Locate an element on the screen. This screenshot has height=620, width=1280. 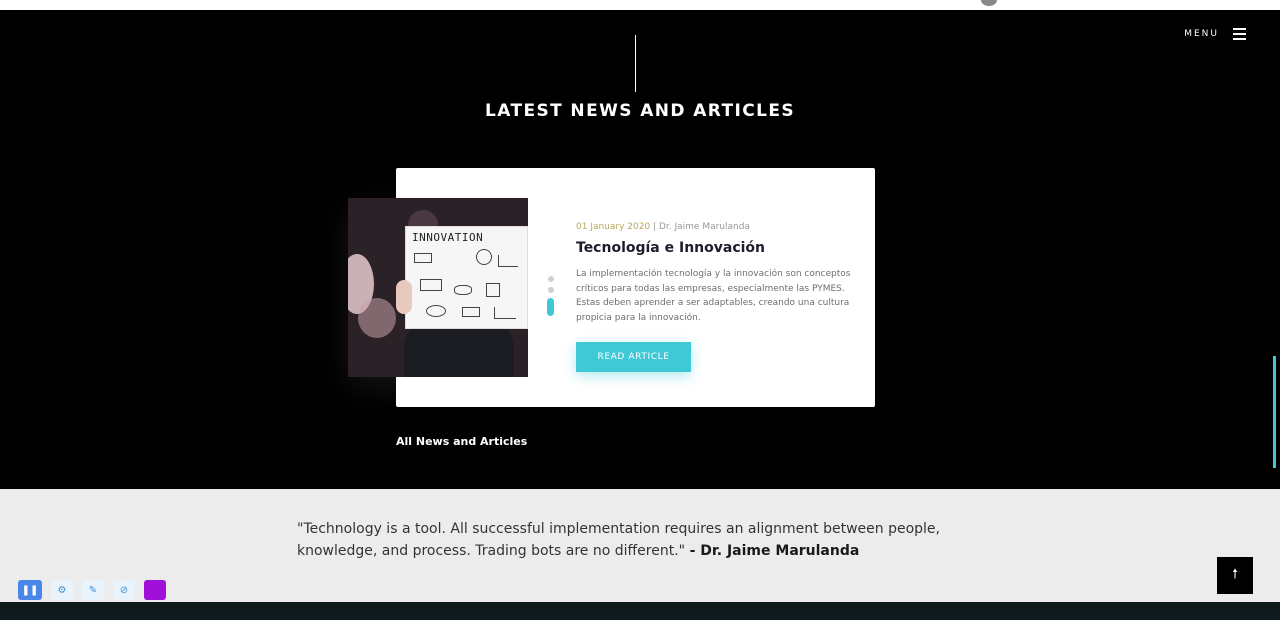
section-title: LATEST NEWS AND ARTICLES is located at coordinates (640, 111).